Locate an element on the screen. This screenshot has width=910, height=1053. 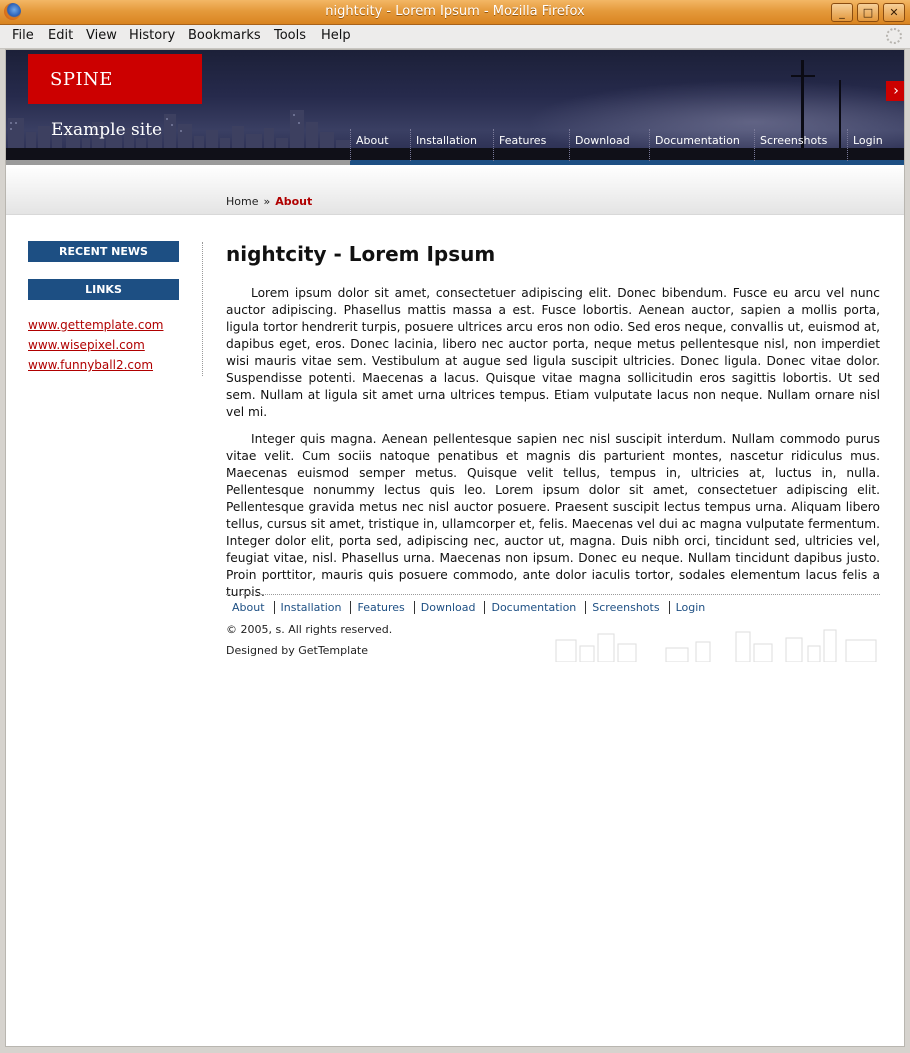
close-button: ✕ is located at coordinates (894, 12).